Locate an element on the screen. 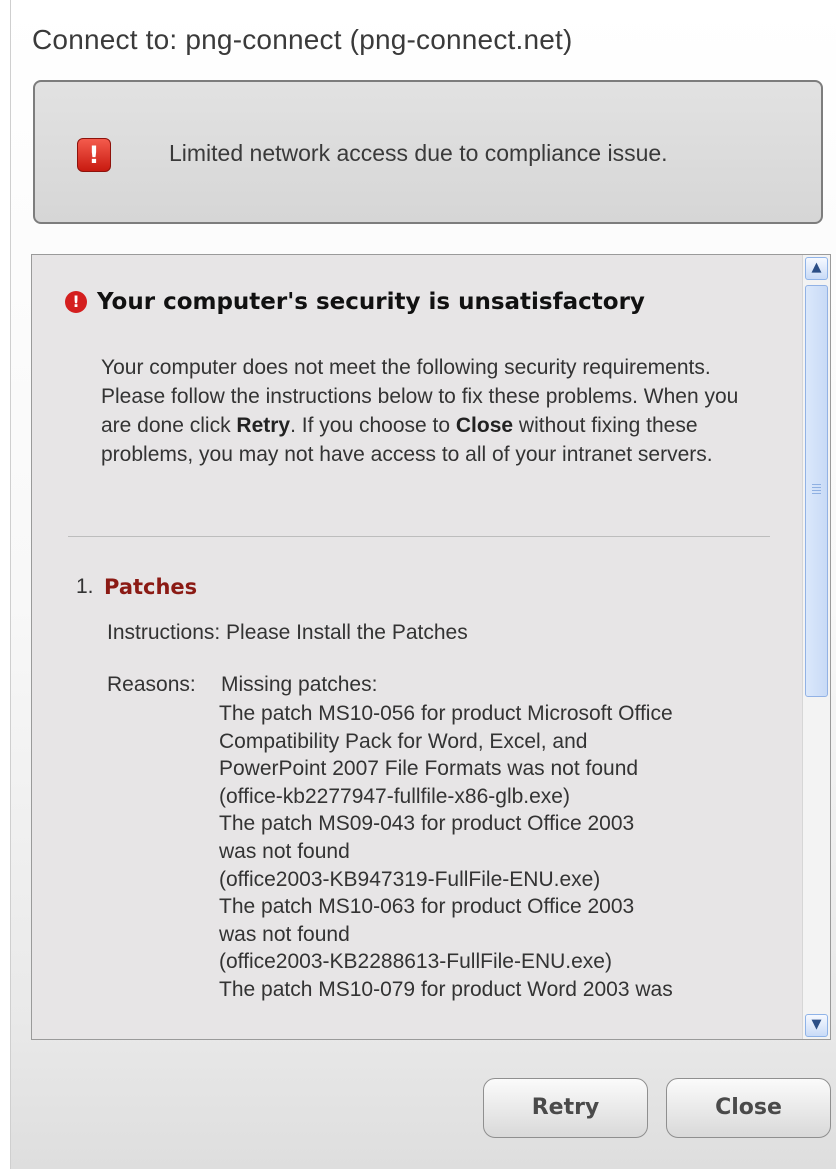 The height and width of the screenshot is (1169, 836). scroll-thumb is located at coordinates (816, 491).